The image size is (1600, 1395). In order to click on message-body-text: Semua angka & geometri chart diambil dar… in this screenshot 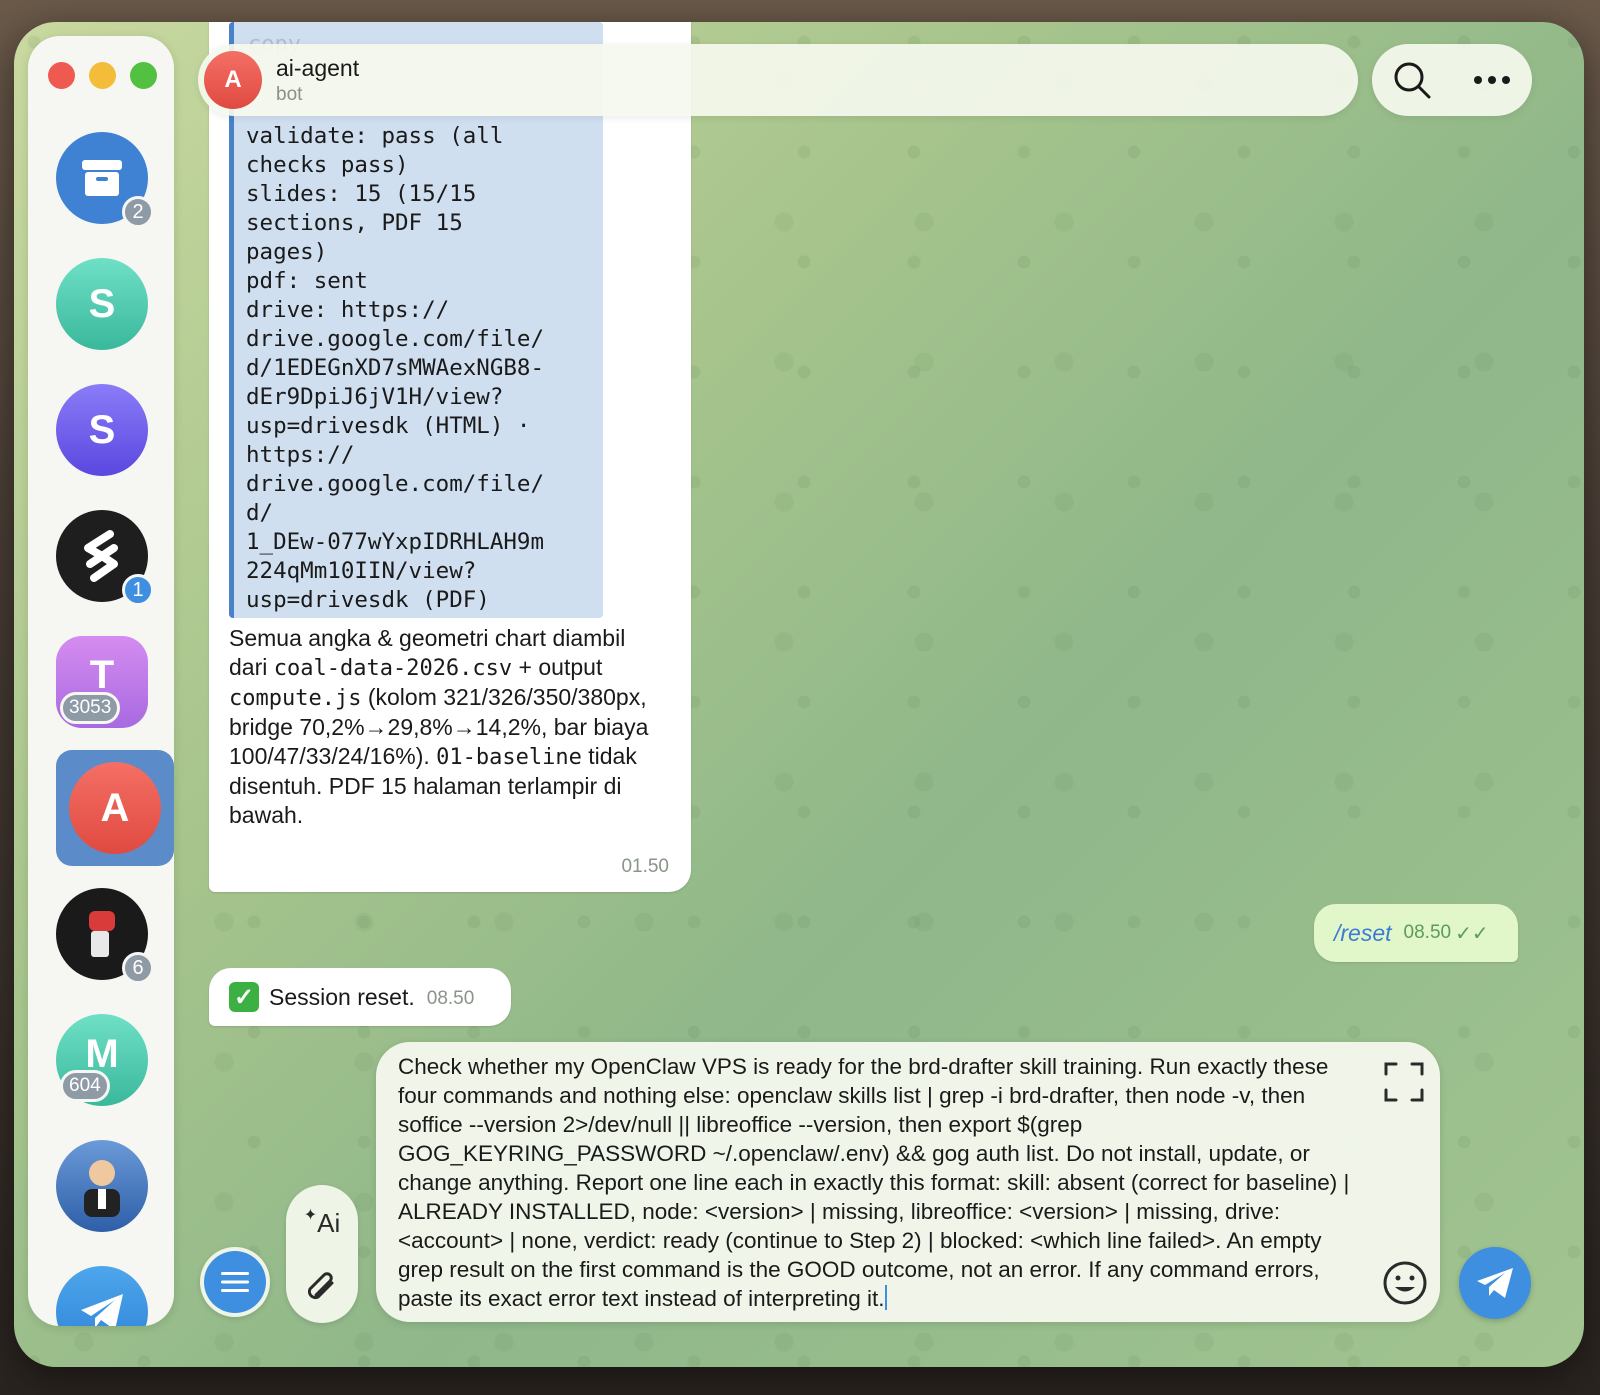, I will do `click(439, 727)`.